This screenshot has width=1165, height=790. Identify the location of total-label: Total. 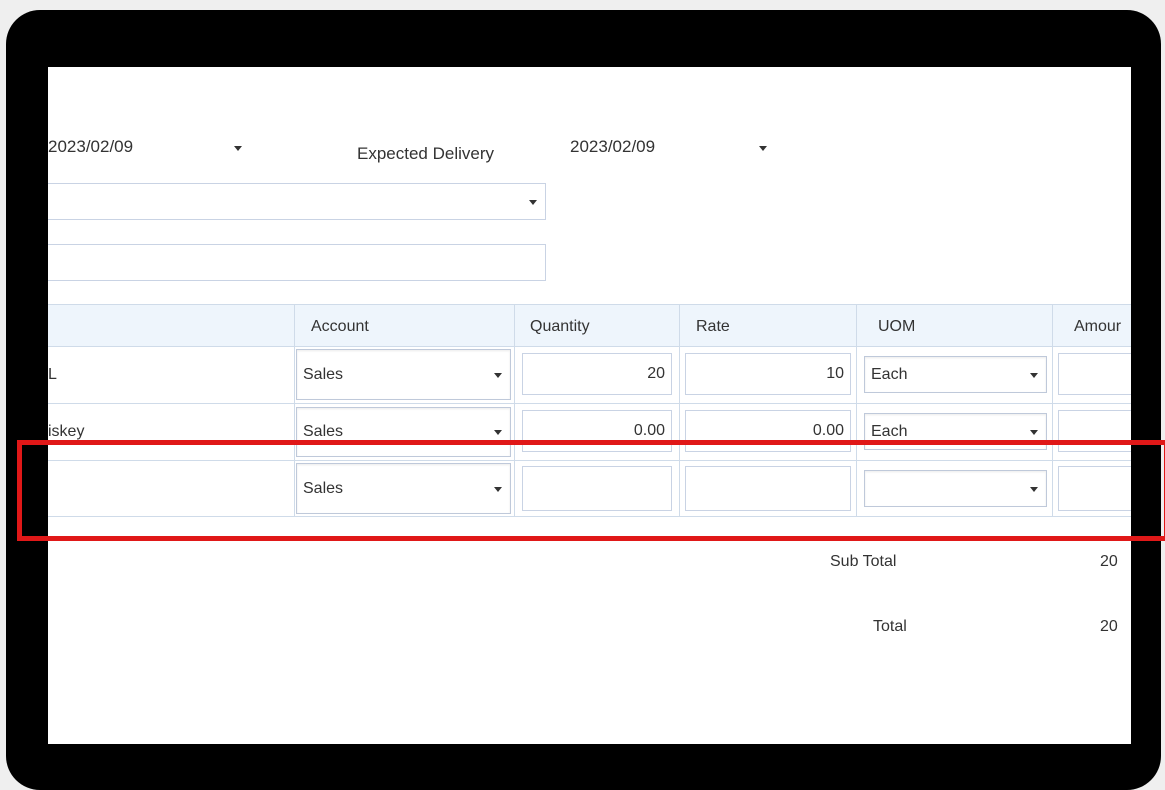
(890, 626).